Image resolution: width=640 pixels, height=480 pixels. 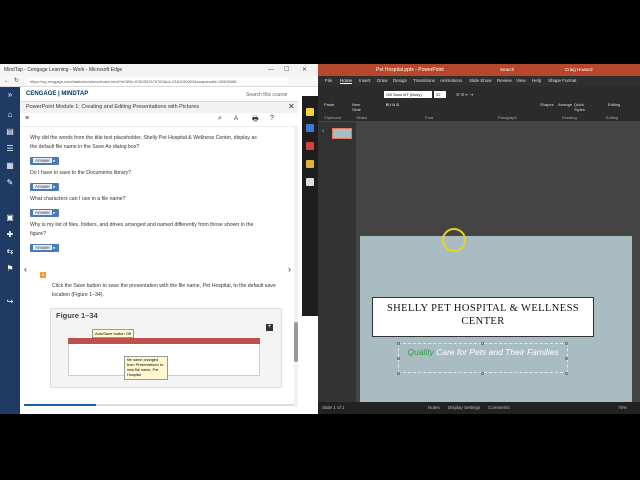 What do you see at coordinates (333, 117) in the screenshot?
I see `group-clipboard: Clipboard` at bounding box center [333, 117].